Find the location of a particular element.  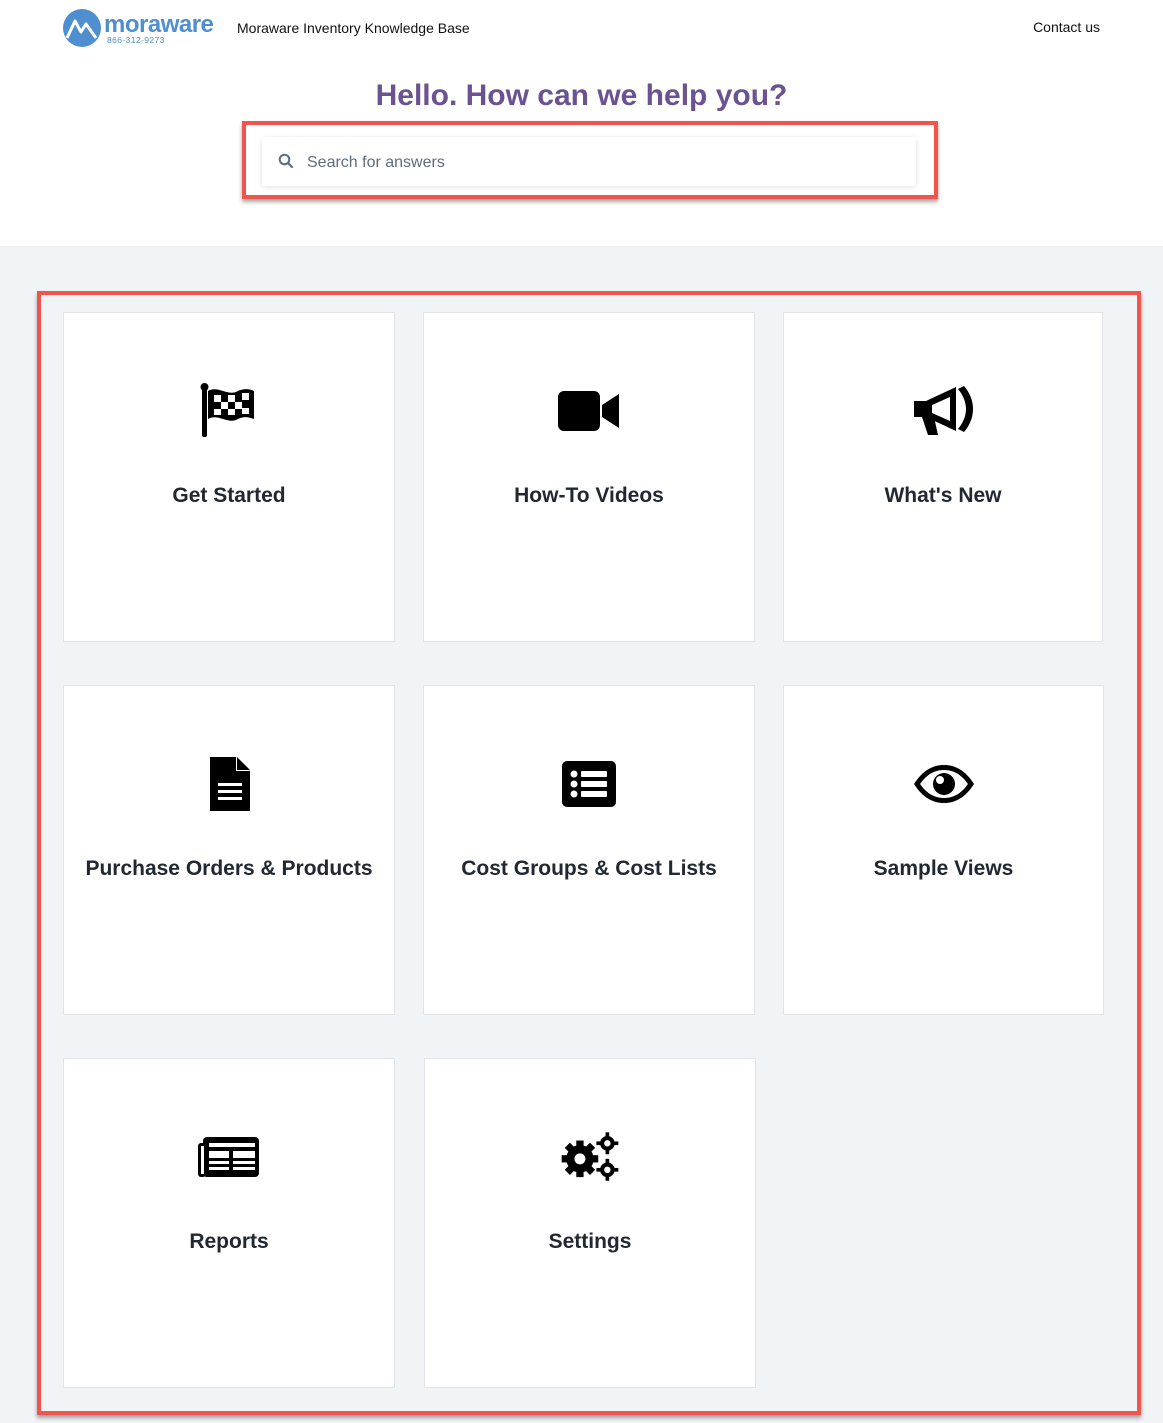

site-title: Moraware Inventory Knowledge Base is located at coordinates (353, 28).